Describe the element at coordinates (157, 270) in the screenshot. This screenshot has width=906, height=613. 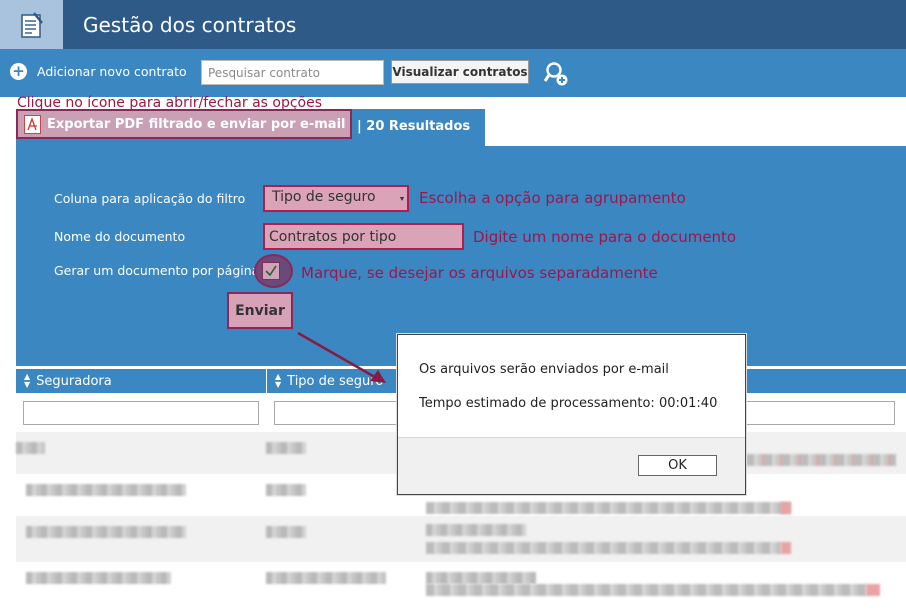
I see `per-page-label: Gerar um documento por página` at that location.